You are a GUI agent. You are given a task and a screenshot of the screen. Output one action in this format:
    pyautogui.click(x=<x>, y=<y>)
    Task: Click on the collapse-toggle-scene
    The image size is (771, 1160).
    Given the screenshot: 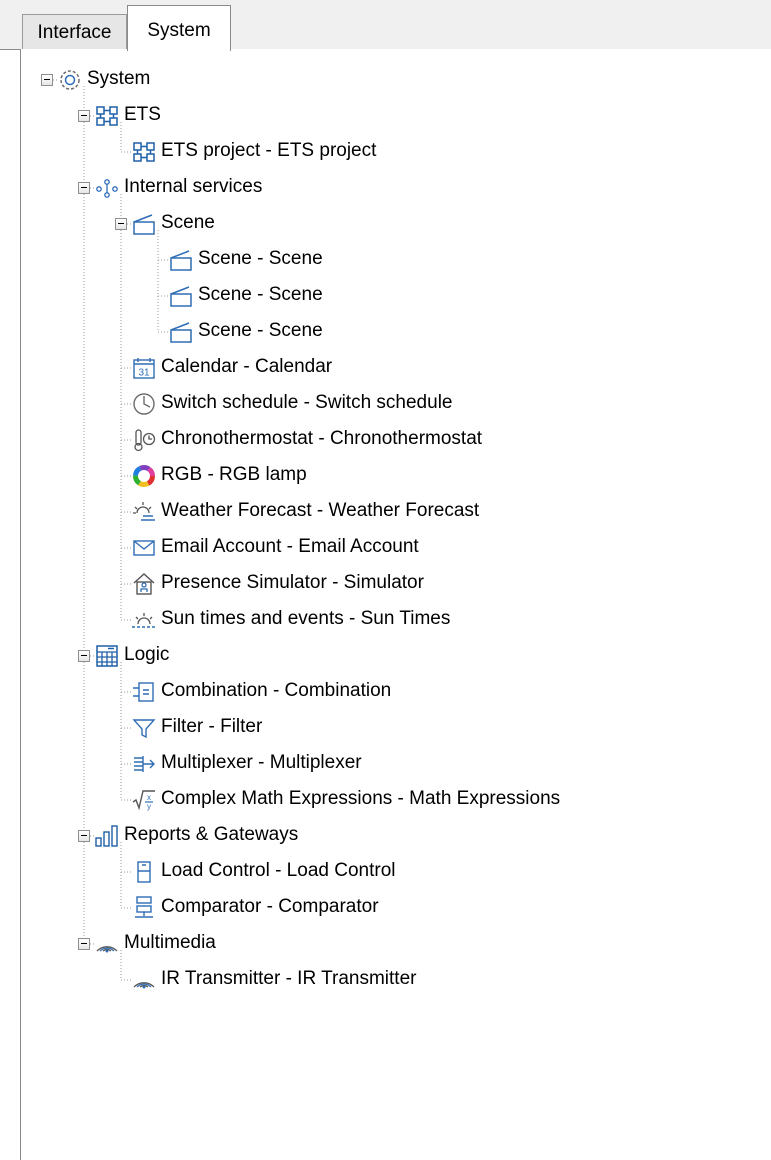 What is the action you would take?
    pyautogui.click(x=121, y=224)
    